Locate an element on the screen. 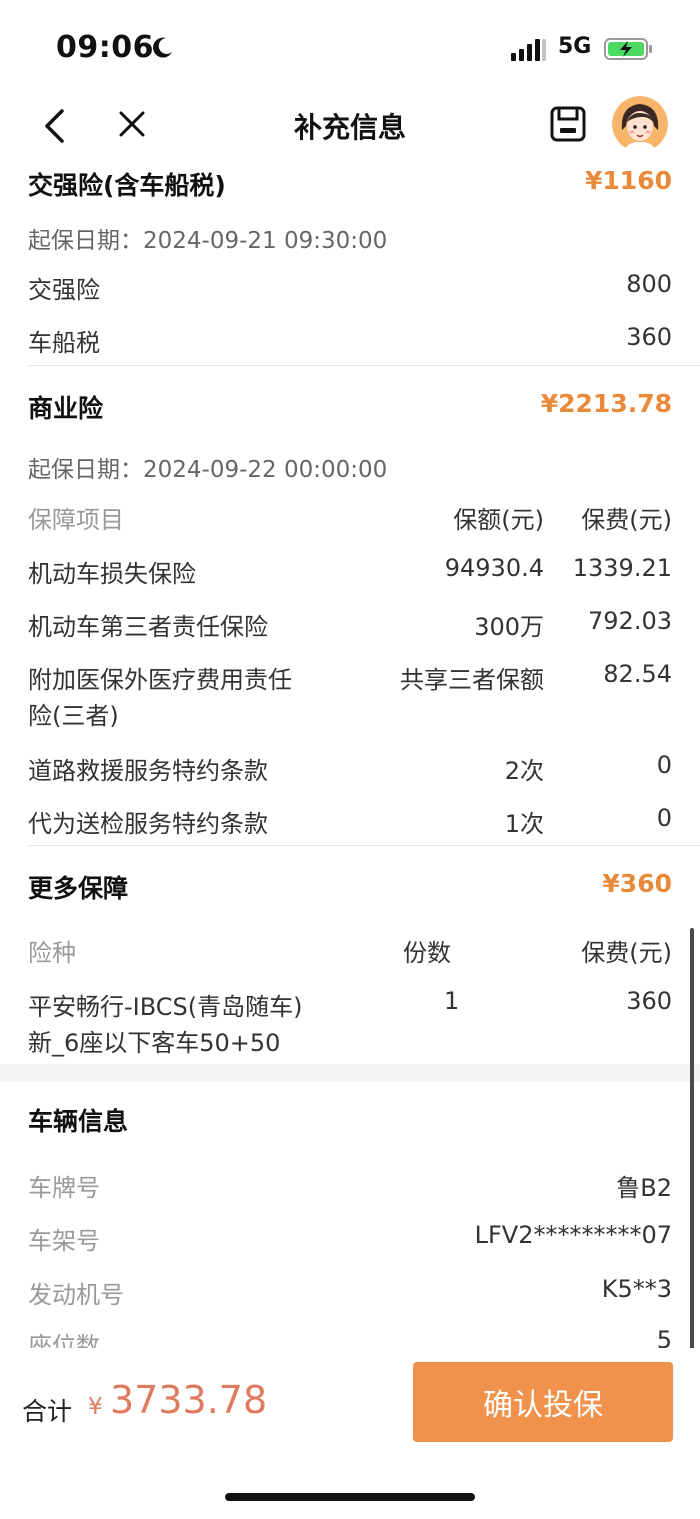 The height and width of the screenshot is (1519, 700). nav-bar: 补充信息 is located at coordinates (350, 127).